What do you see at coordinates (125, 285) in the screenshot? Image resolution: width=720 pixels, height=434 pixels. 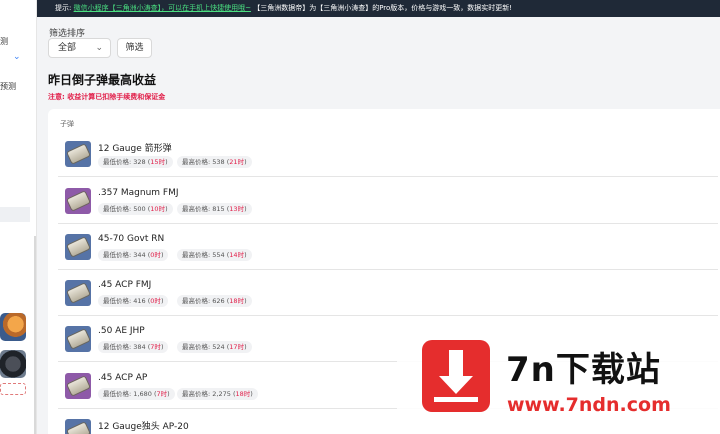 I see `ammo-name: .45 ACP FMJ` at bounding box center [125, 285].